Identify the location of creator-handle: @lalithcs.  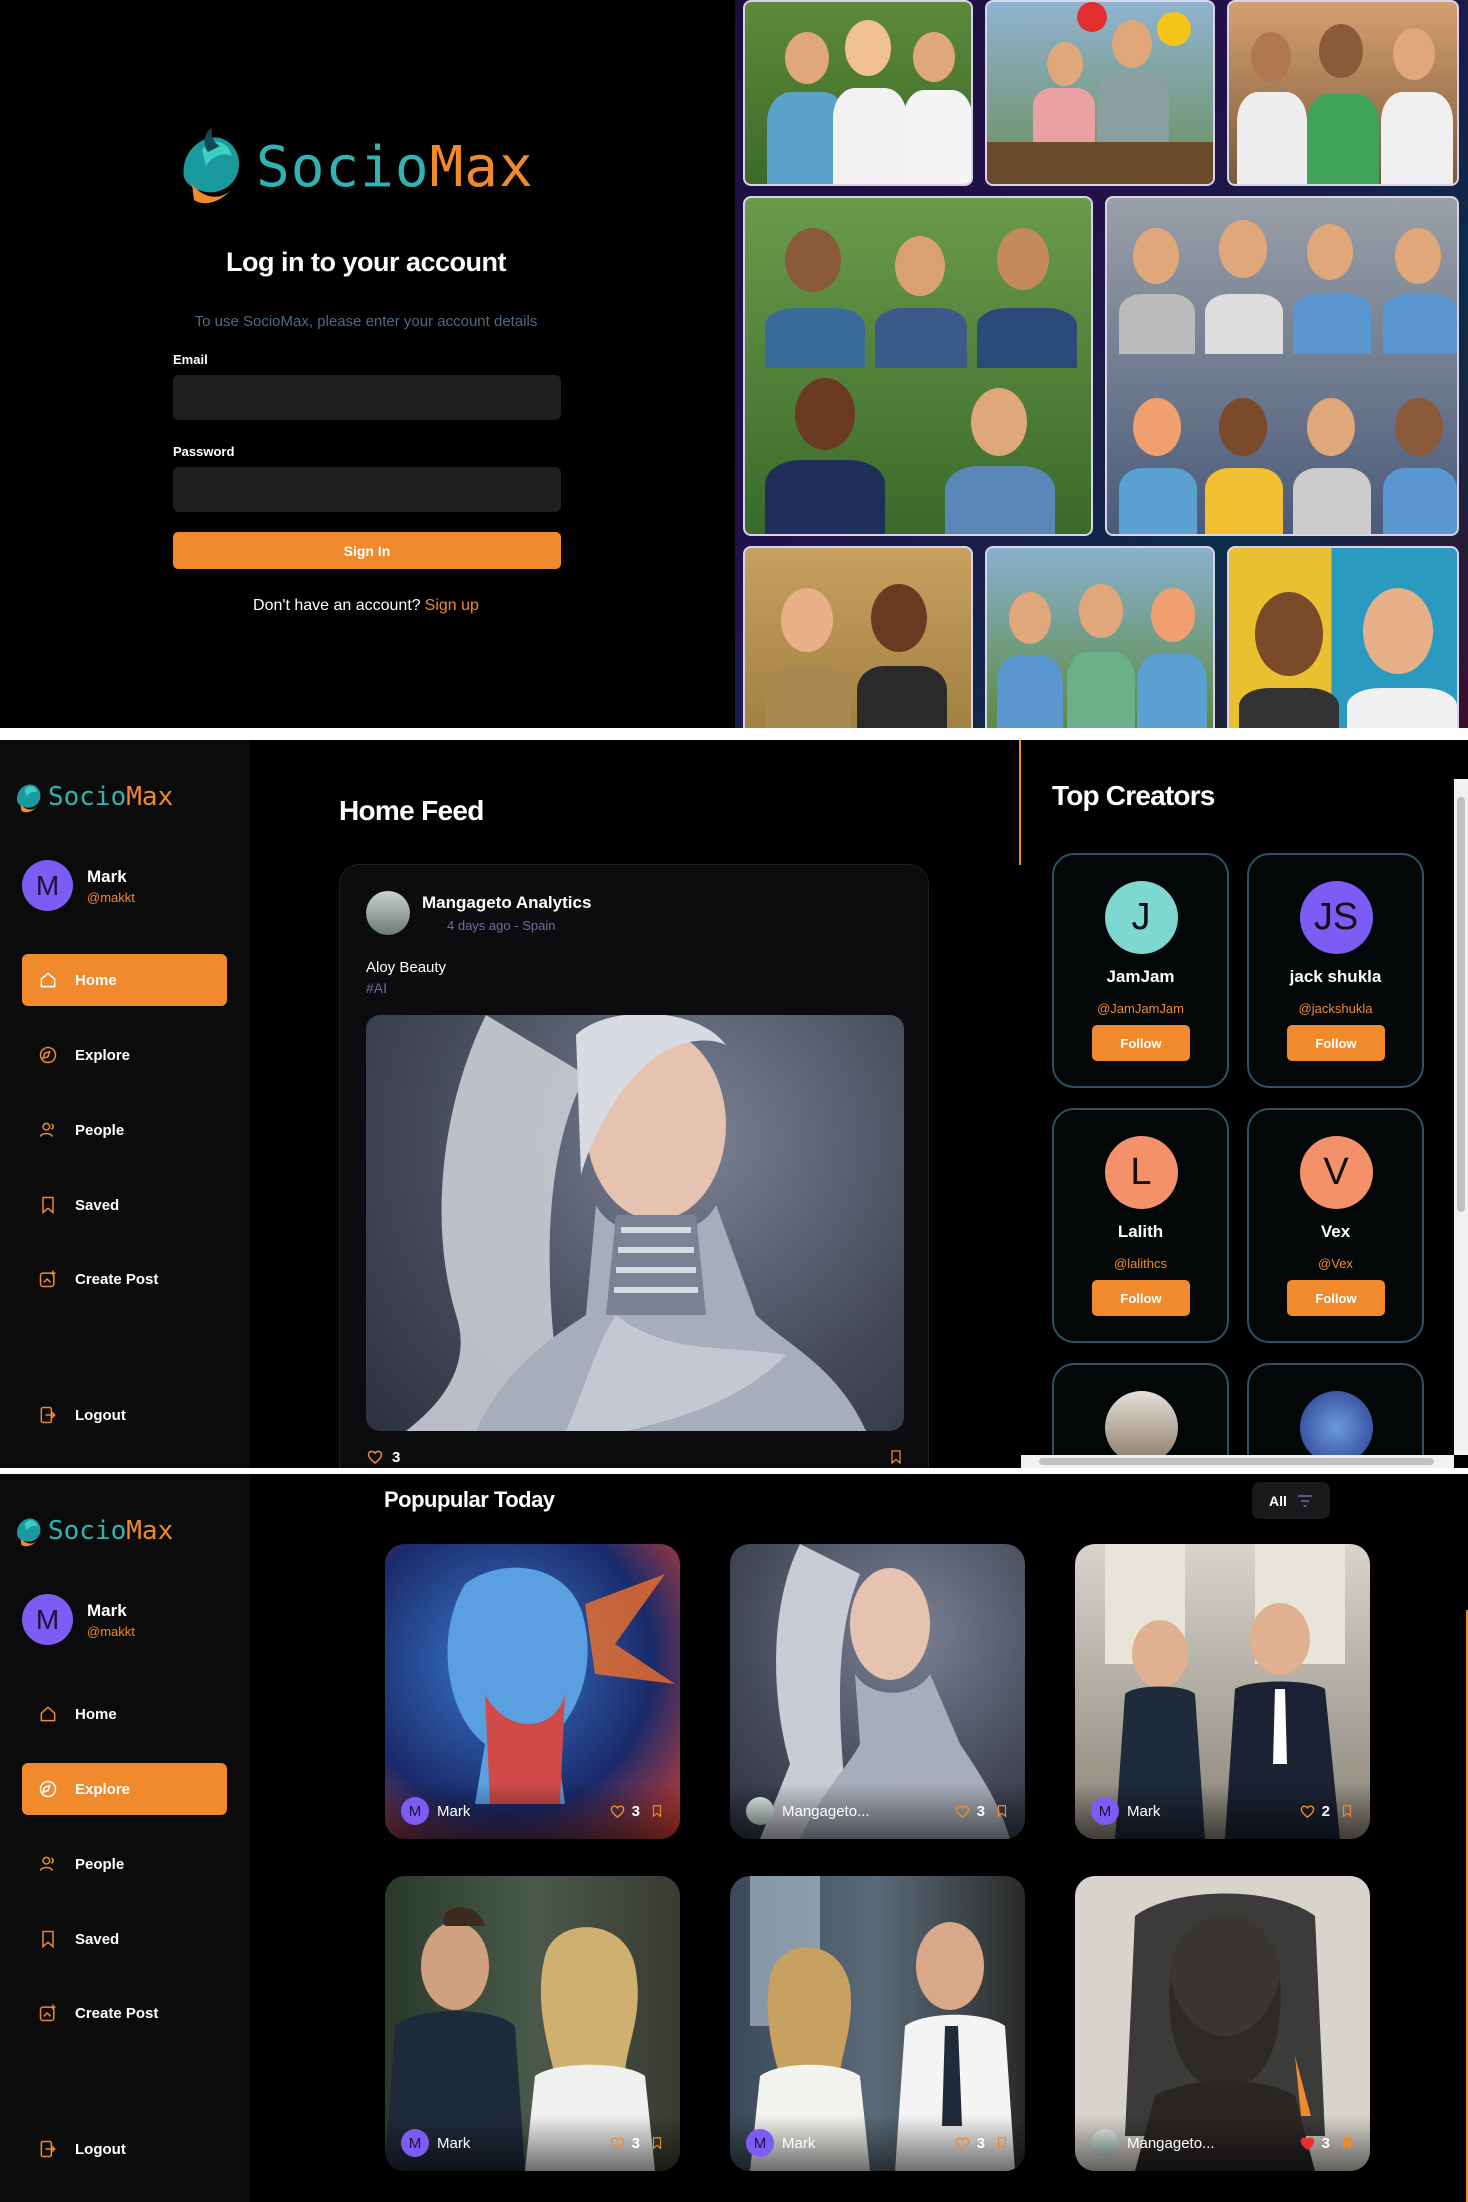
(1140, 1263).